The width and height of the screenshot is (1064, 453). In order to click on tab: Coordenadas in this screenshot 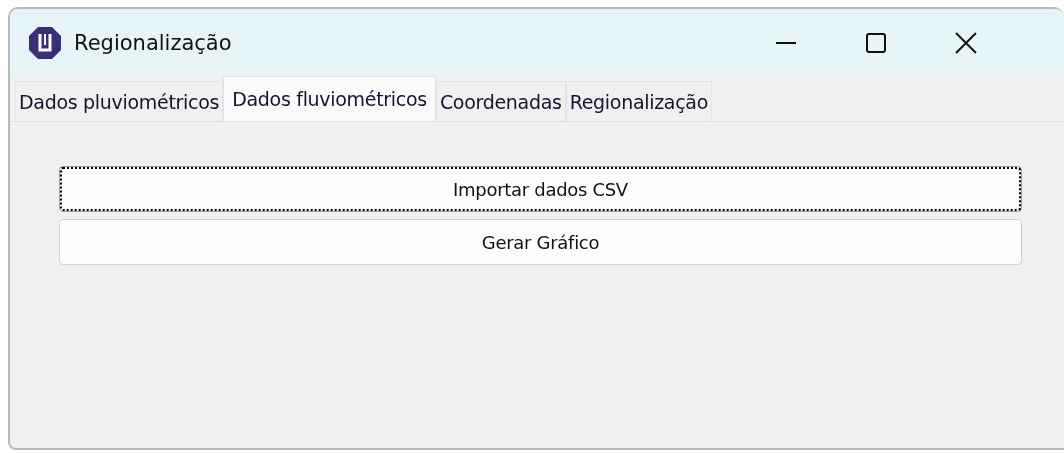, I will do `click(500, 101)`.